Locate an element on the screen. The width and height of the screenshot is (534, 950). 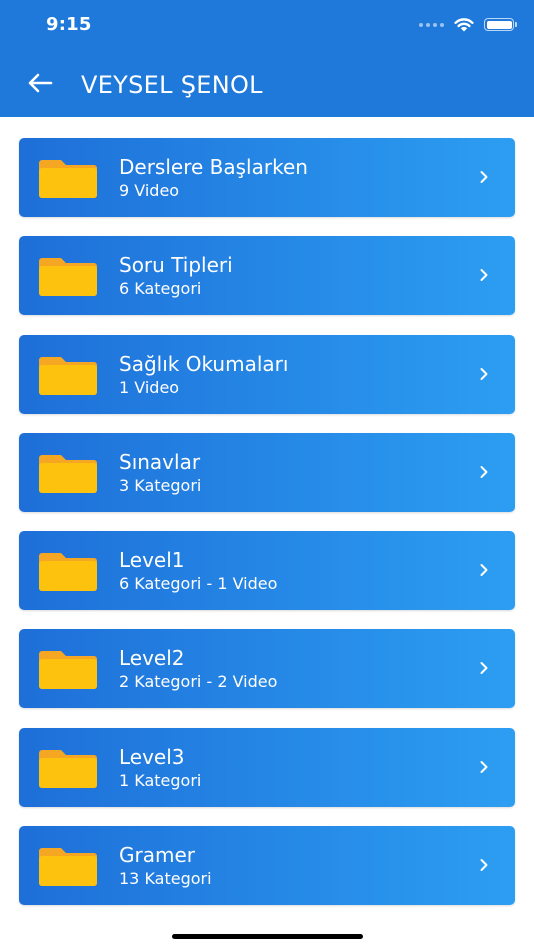
list-item: Gramer 13 Kategori is located at coordinates (267, 866).